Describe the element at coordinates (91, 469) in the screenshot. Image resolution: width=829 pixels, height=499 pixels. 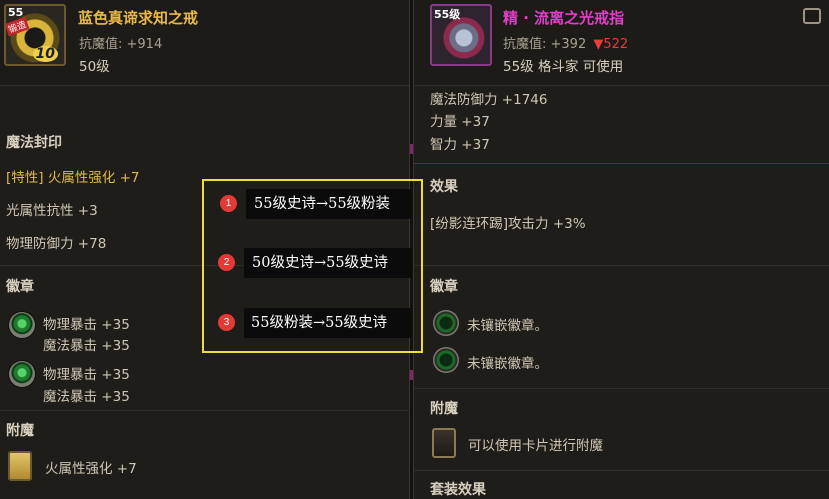
I see `enchant-line-1: 火属性强化 +7` at that location.